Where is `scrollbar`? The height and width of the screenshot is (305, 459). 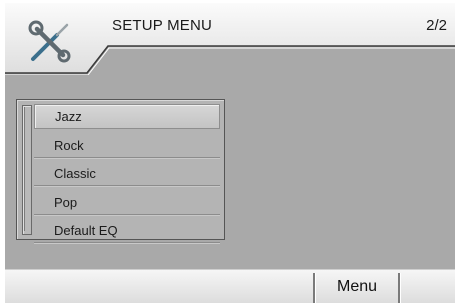 scrollbar is located at coordinates (27, 170).